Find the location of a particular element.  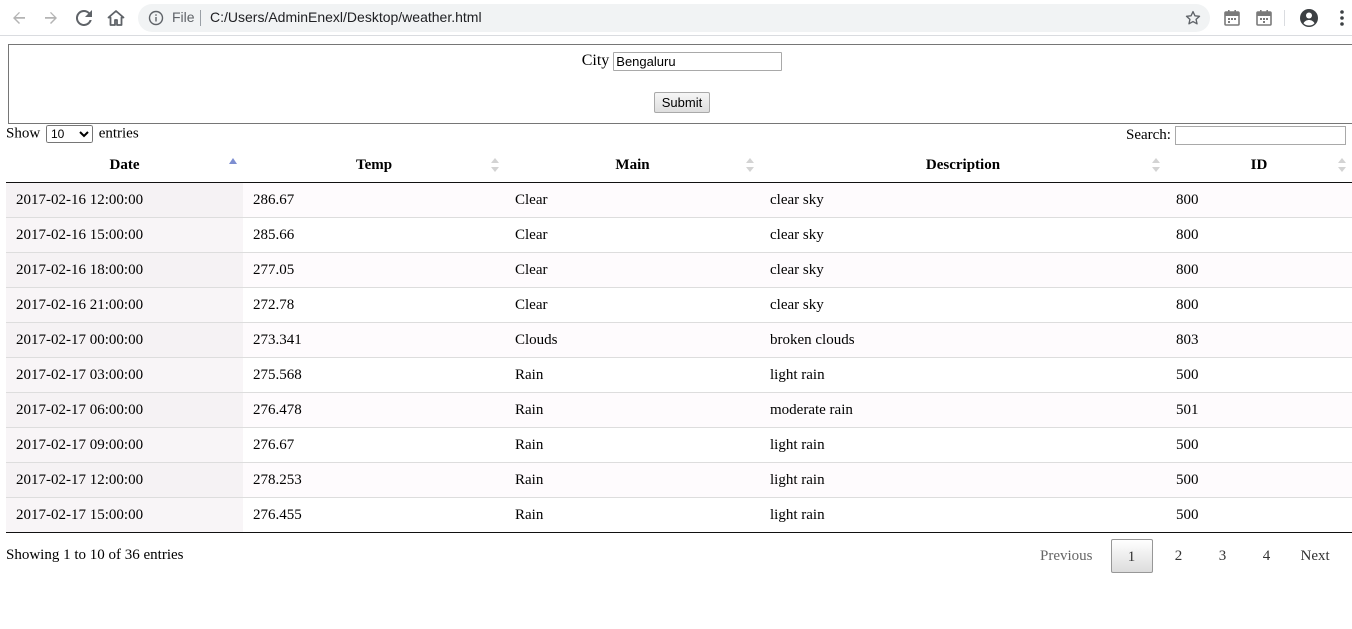

cell-date: 2017-02-17 15:00:00 is located at coordinates (124, 515).